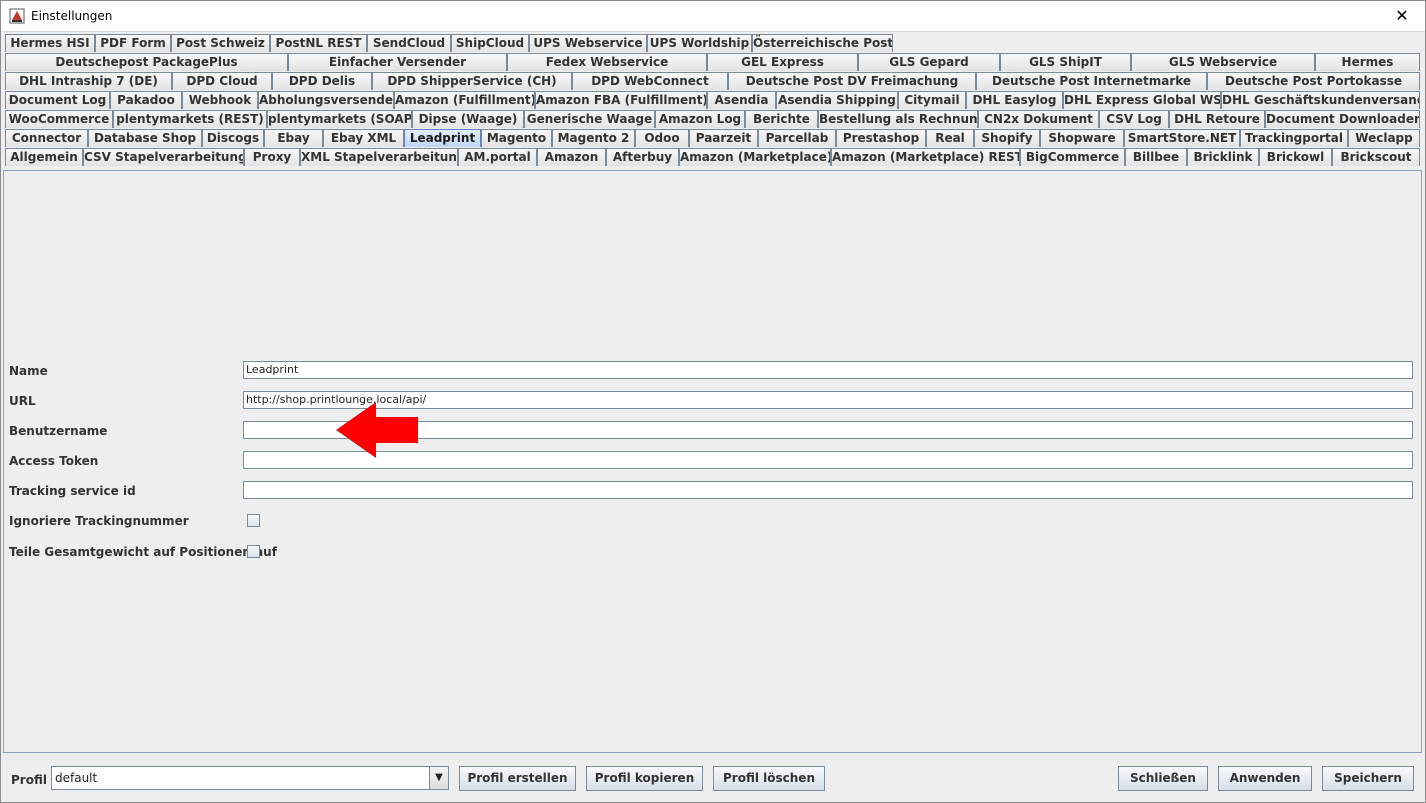  I want to click on save-button: Speichern, so click(1368, 778).